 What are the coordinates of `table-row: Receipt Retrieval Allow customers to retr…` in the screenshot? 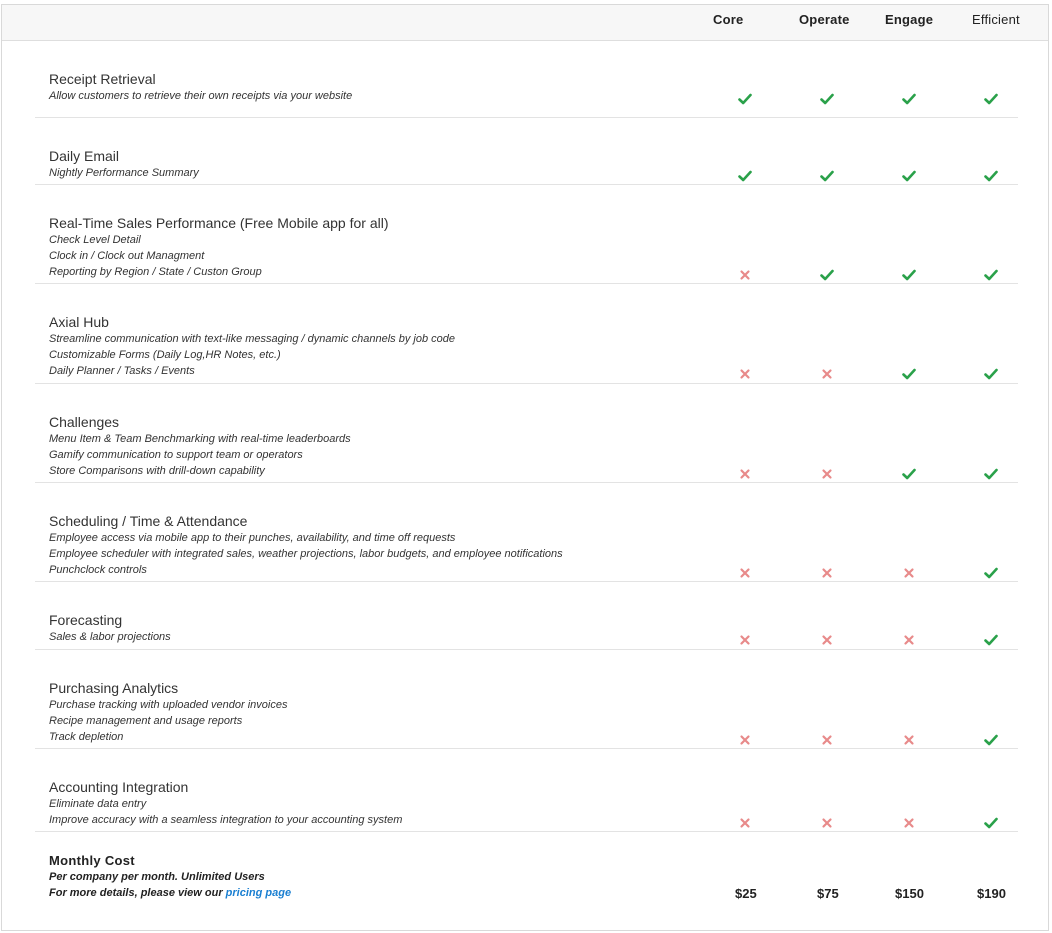 It's located at (526, 79).